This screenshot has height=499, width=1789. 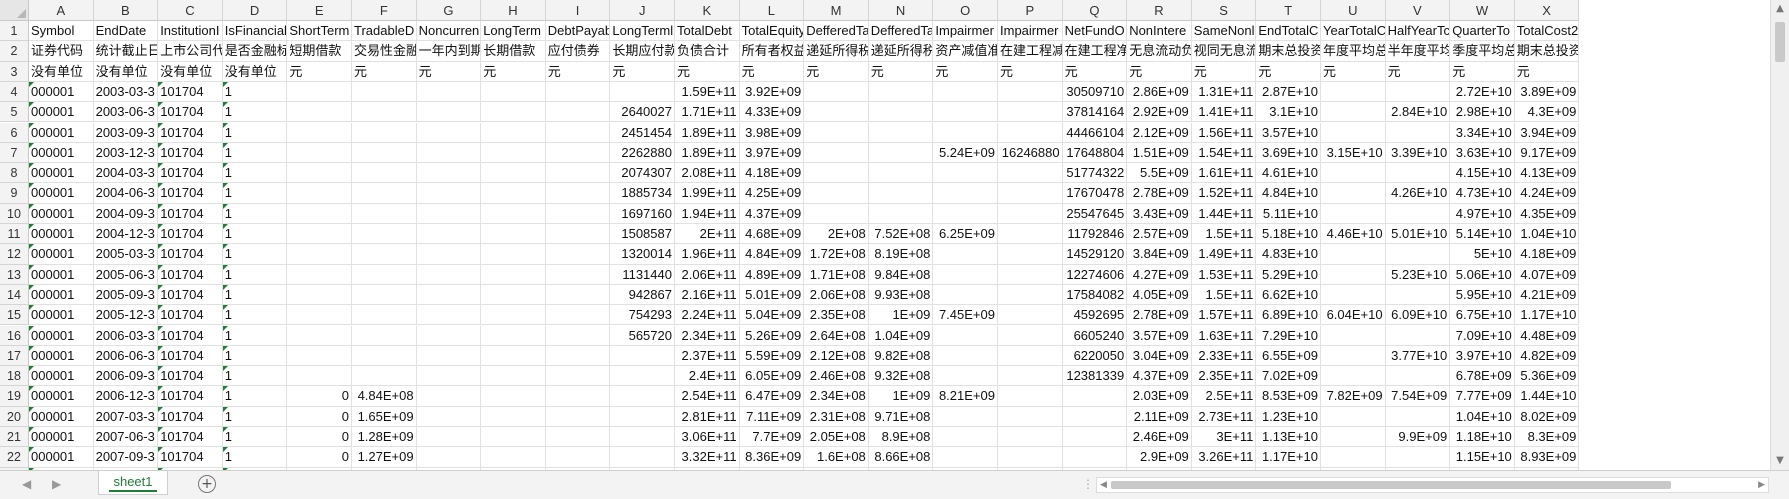 What do you see at coordinates (1159, 457) in the screenshot?
I see `cell-r22: 2.9E+09` at bounding box center [1159, 457].